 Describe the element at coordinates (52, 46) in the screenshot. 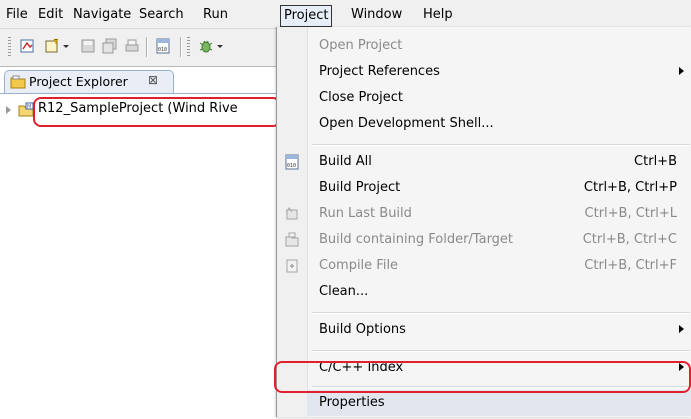

I see `new-project-icon` at that location.